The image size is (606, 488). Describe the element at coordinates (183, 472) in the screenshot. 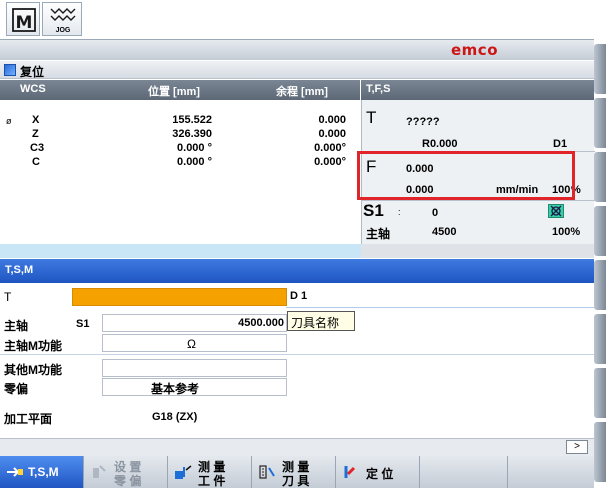

I see `measure-workpiece-icon` at that location.